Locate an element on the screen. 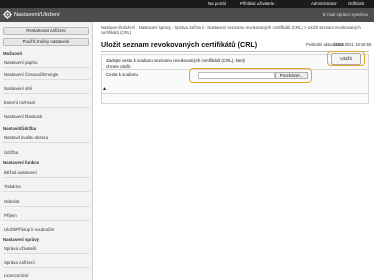 The image size is (374, 280). apply-settings-button: Použít změny nastavení is located at coordinates (46, 42).